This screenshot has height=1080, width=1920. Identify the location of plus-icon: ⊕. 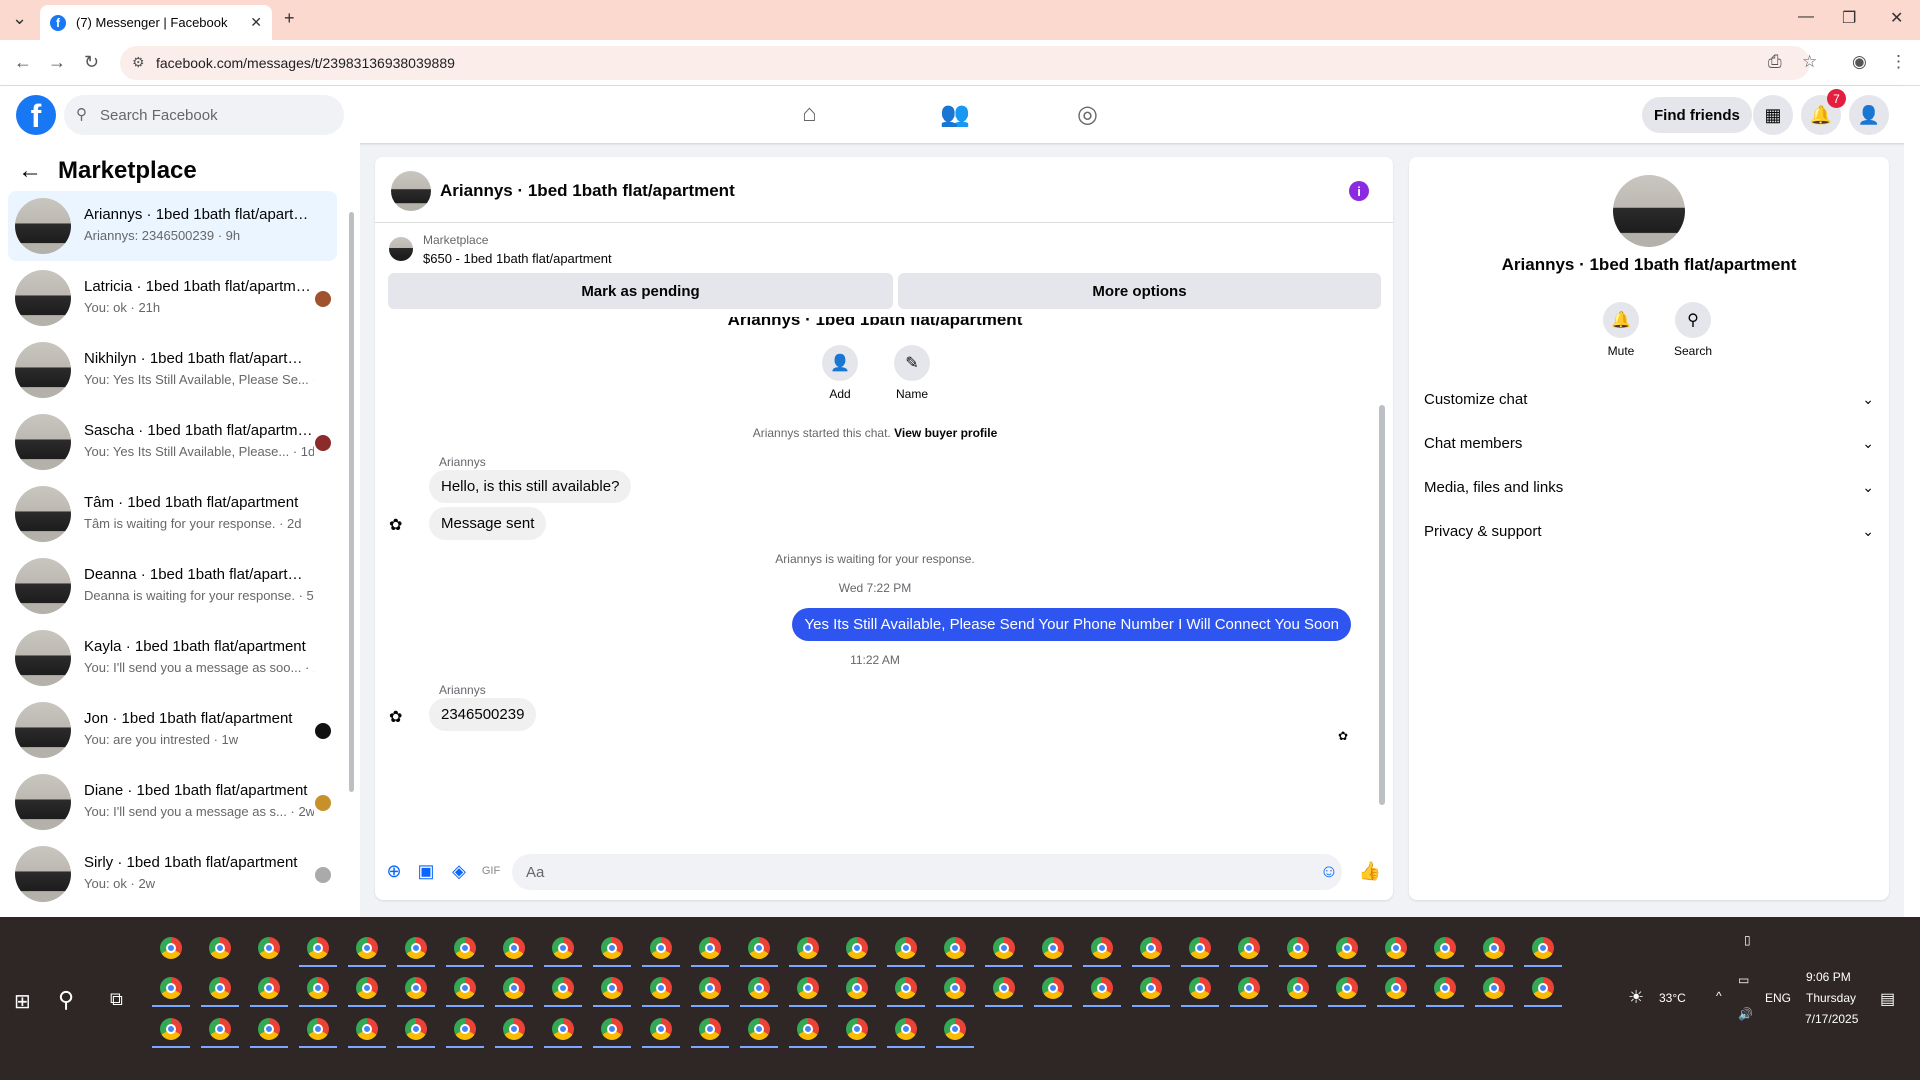
(394, 871).